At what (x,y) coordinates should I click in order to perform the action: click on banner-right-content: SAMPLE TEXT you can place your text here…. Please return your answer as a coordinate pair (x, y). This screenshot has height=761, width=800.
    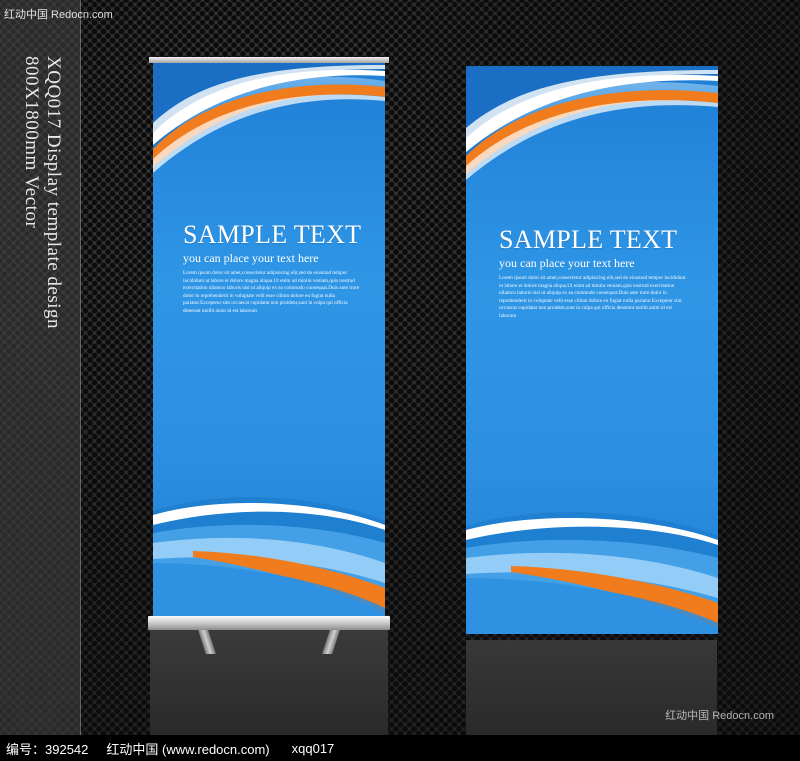
    Looking at the image, I should click on (592, 273).